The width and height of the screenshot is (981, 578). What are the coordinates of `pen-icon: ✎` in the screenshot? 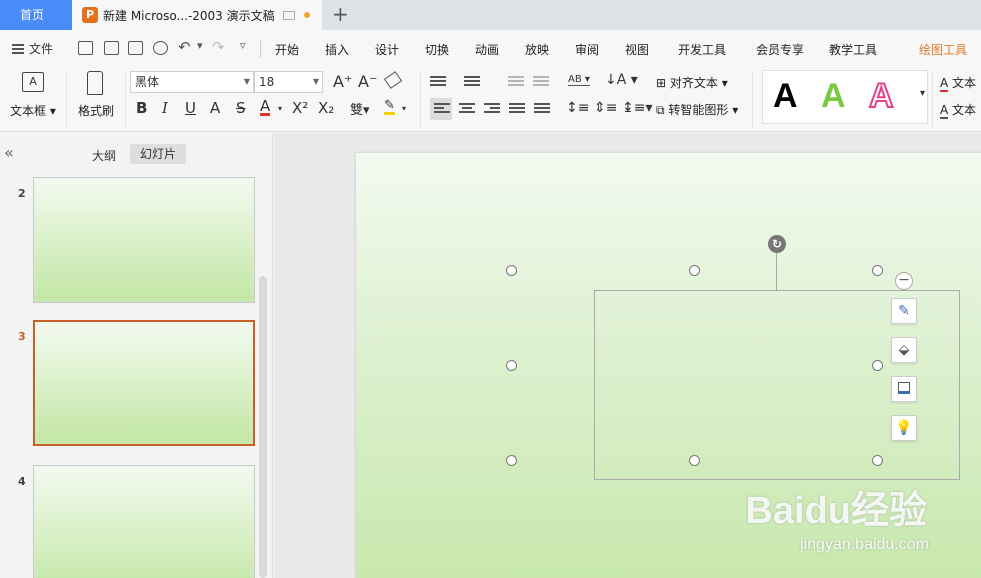 It's located at (904, 311).